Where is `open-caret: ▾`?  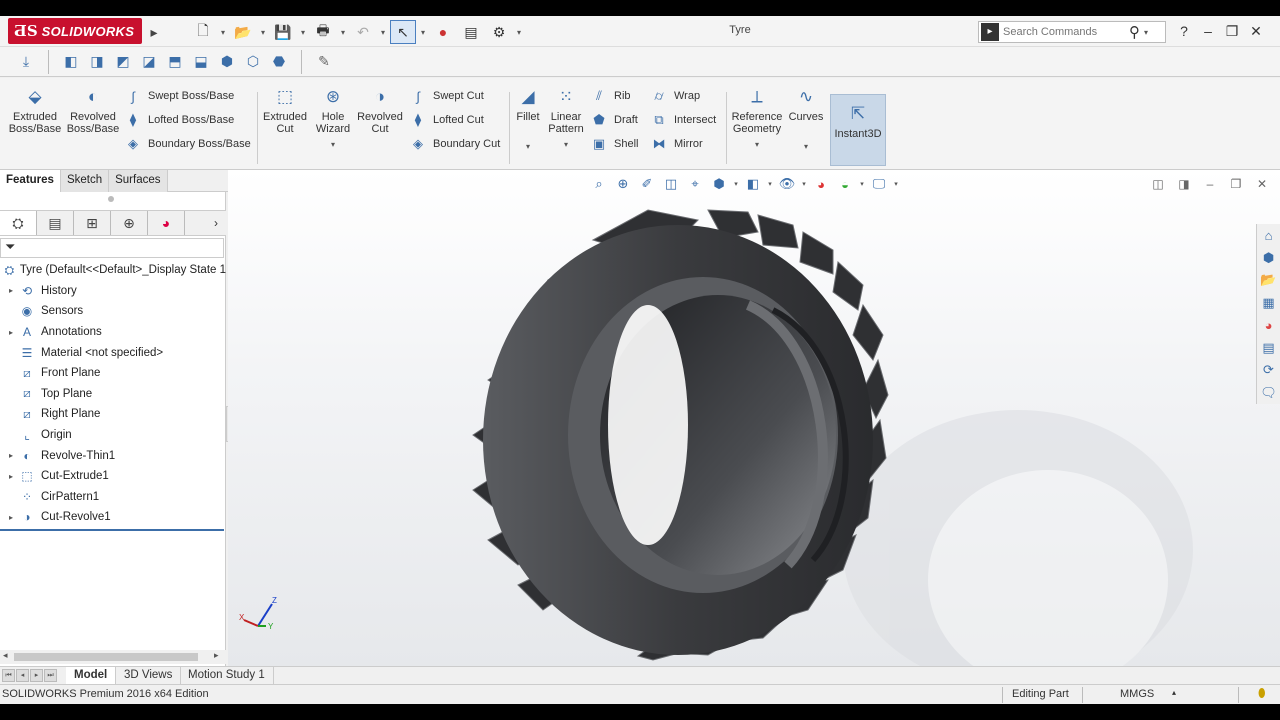
open-caret: ▾ is located at coordinates (263, 32).